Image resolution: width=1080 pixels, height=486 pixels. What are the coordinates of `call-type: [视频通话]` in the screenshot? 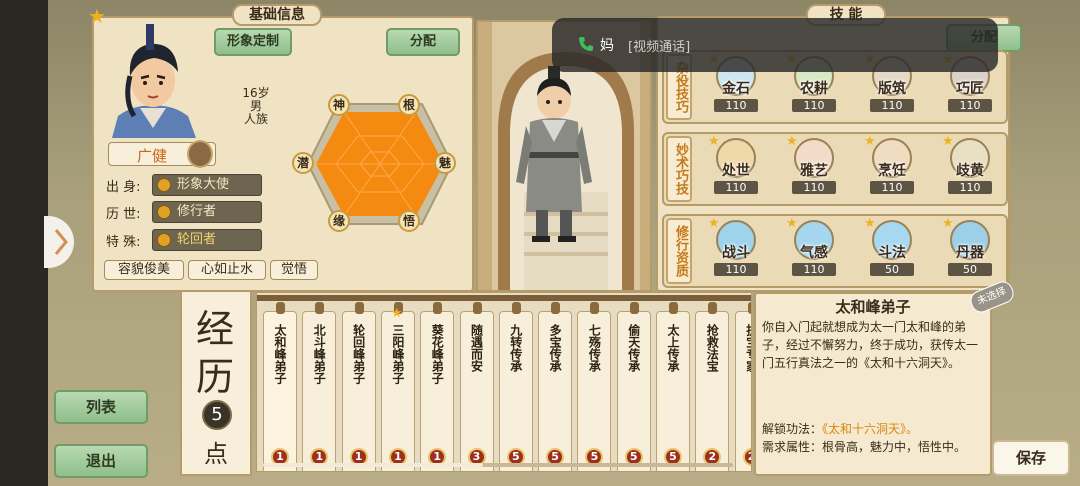 It's located at (659, 47).